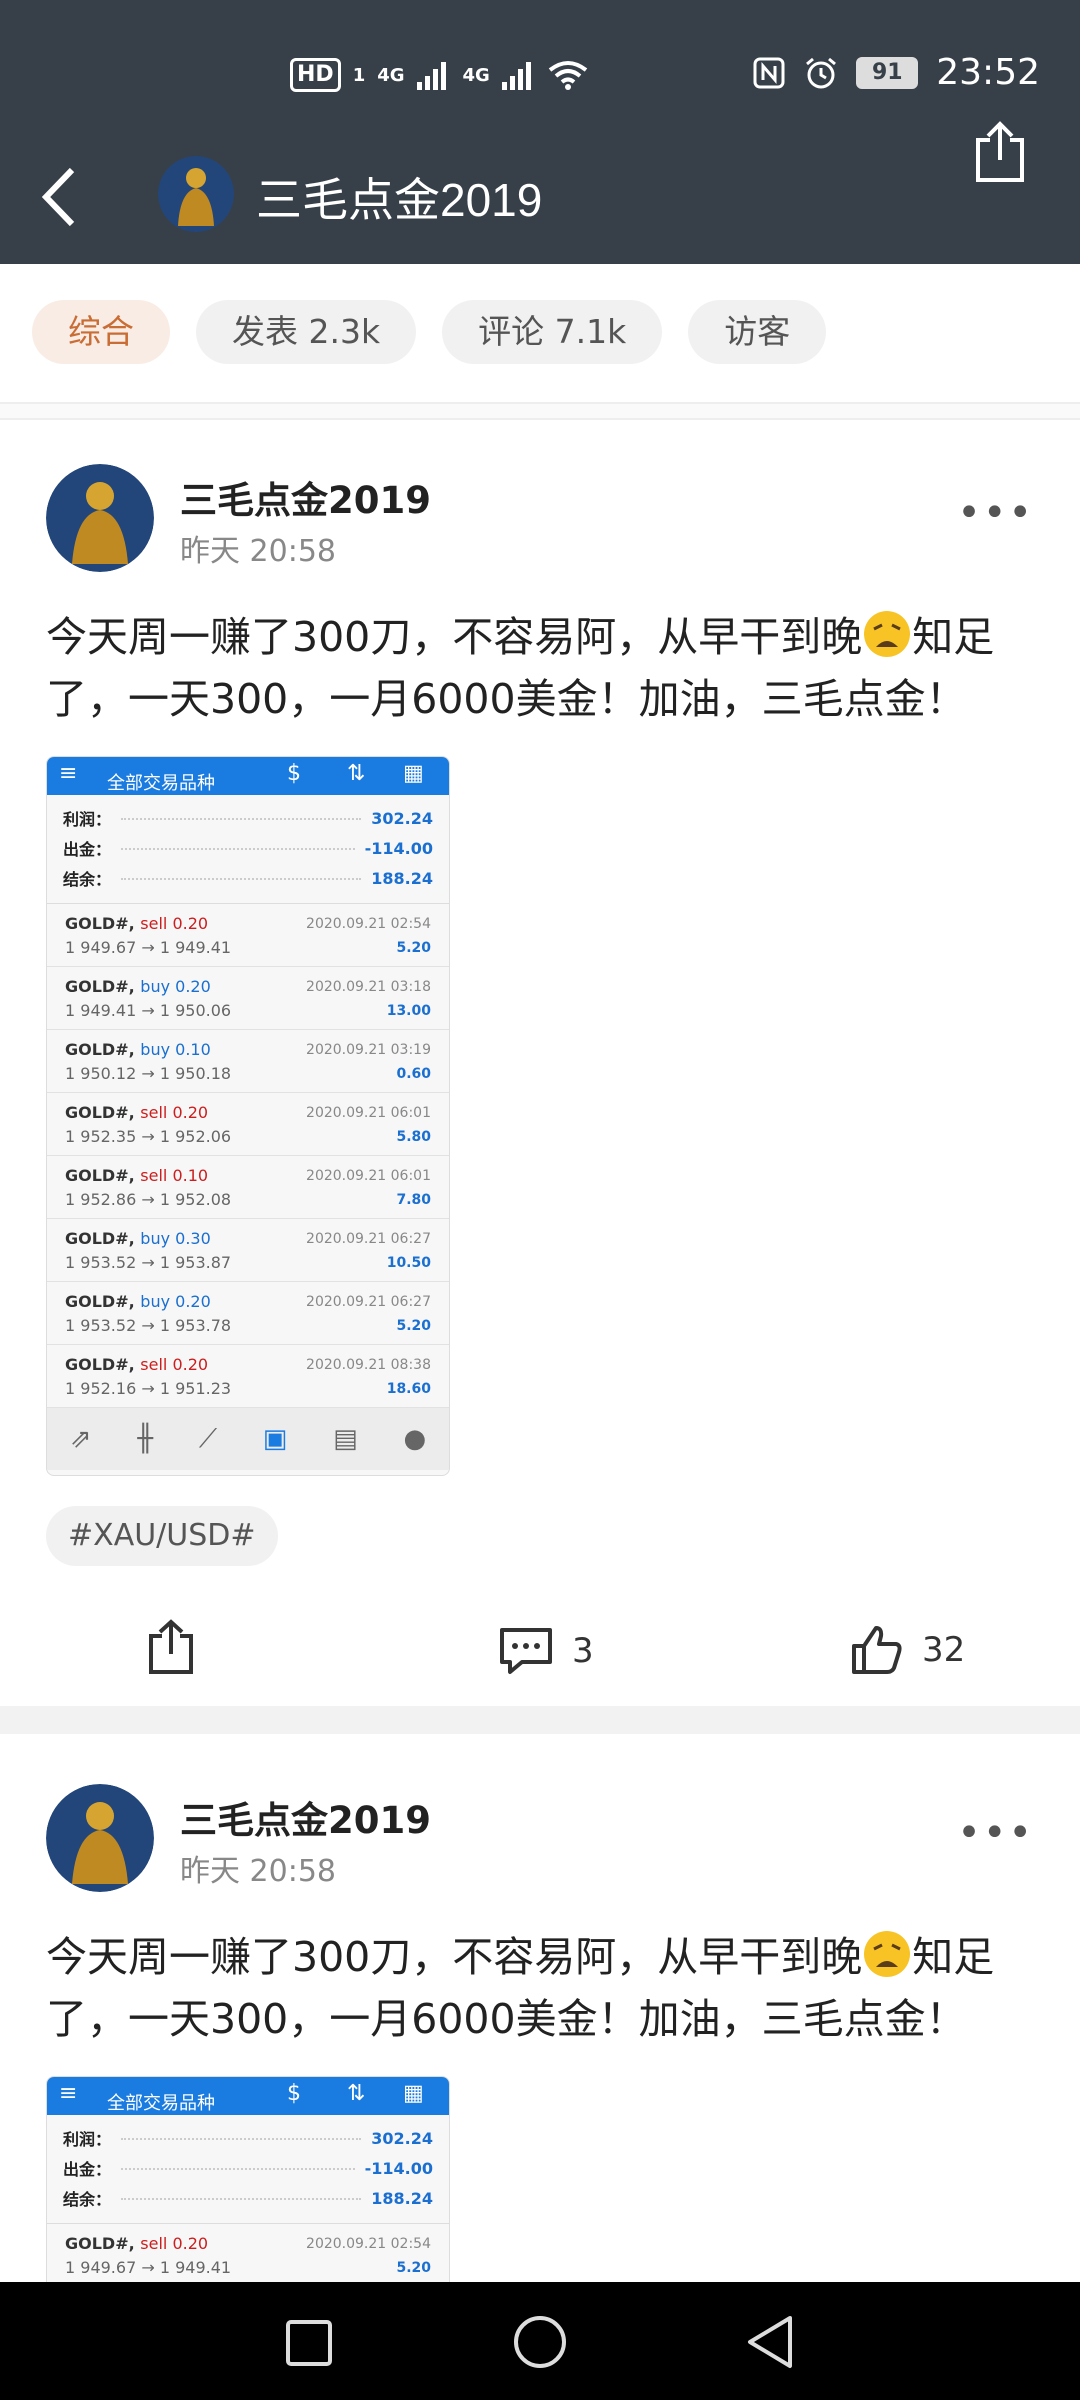 This screenshot has height=2400, width=1080. I want to click on trade-profit: 7.80, so click(413, 1200).